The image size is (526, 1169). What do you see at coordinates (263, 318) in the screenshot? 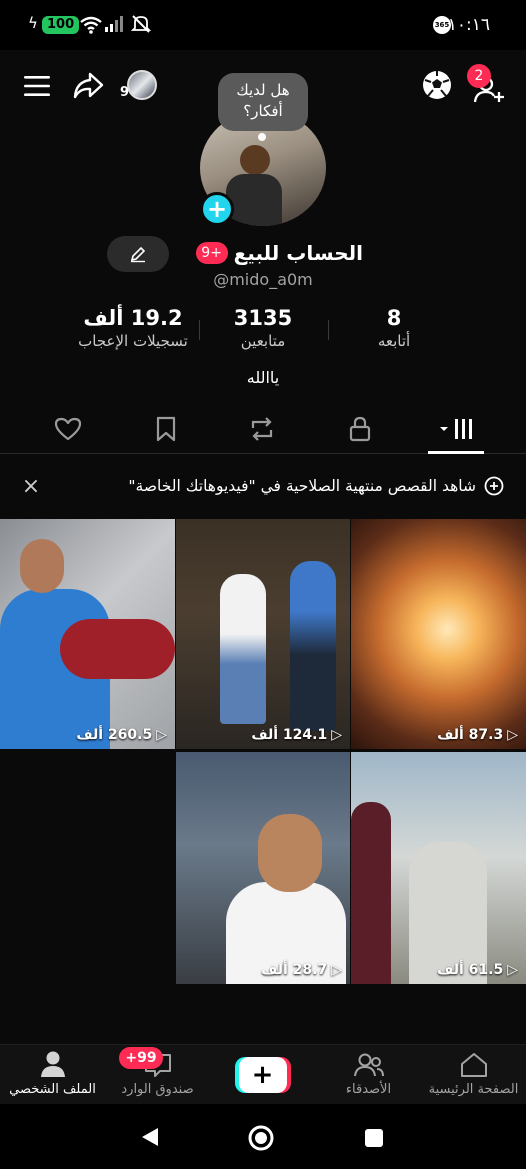
I see `followers-count: 3135` at bounding box center [263, 318].